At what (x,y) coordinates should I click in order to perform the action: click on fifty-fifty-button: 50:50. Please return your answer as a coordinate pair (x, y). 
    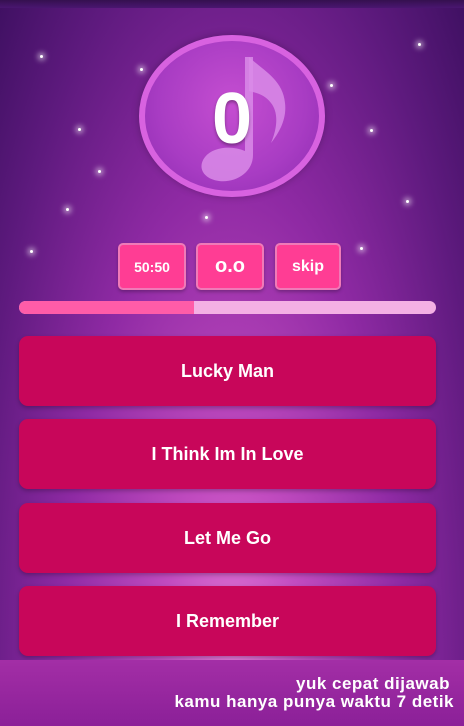
    Looking at the image, I should click on (152, 266).